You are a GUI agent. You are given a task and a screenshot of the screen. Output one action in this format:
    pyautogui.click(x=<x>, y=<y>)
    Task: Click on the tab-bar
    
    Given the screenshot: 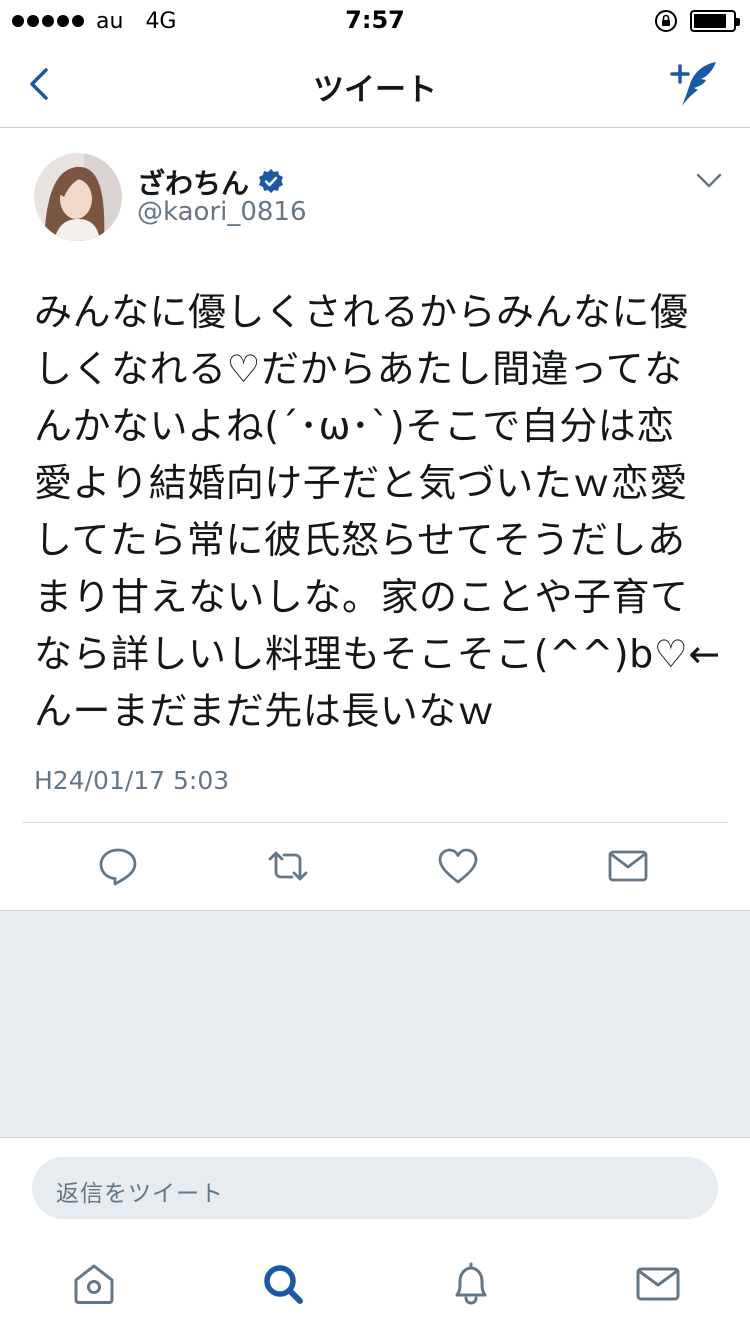 What is the action you would take?
    pyautogui.click(x=375, y=1287)
    